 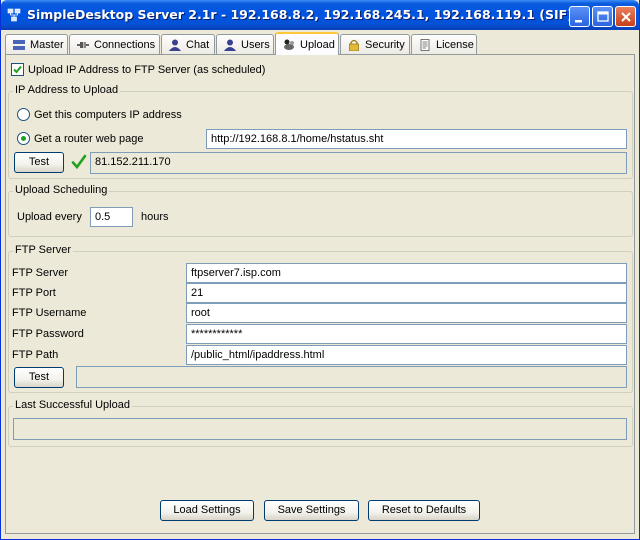 What do you see at coordinates (406, 293) in the screenshot?
I see `ftp-port-input: 21` at bounding box center [406, 293].